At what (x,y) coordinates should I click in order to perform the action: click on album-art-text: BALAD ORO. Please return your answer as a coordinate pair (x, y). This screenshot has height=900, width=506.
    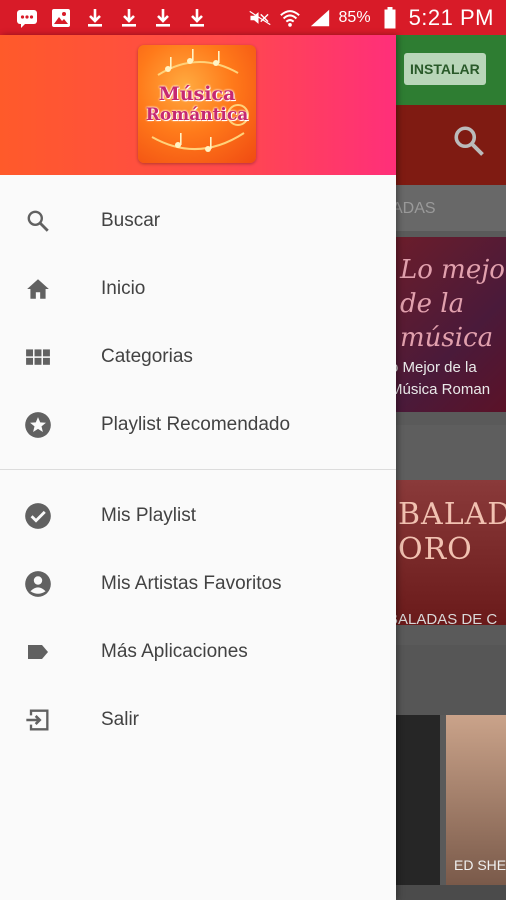
    Looking at the image, I should click on (452, 532).